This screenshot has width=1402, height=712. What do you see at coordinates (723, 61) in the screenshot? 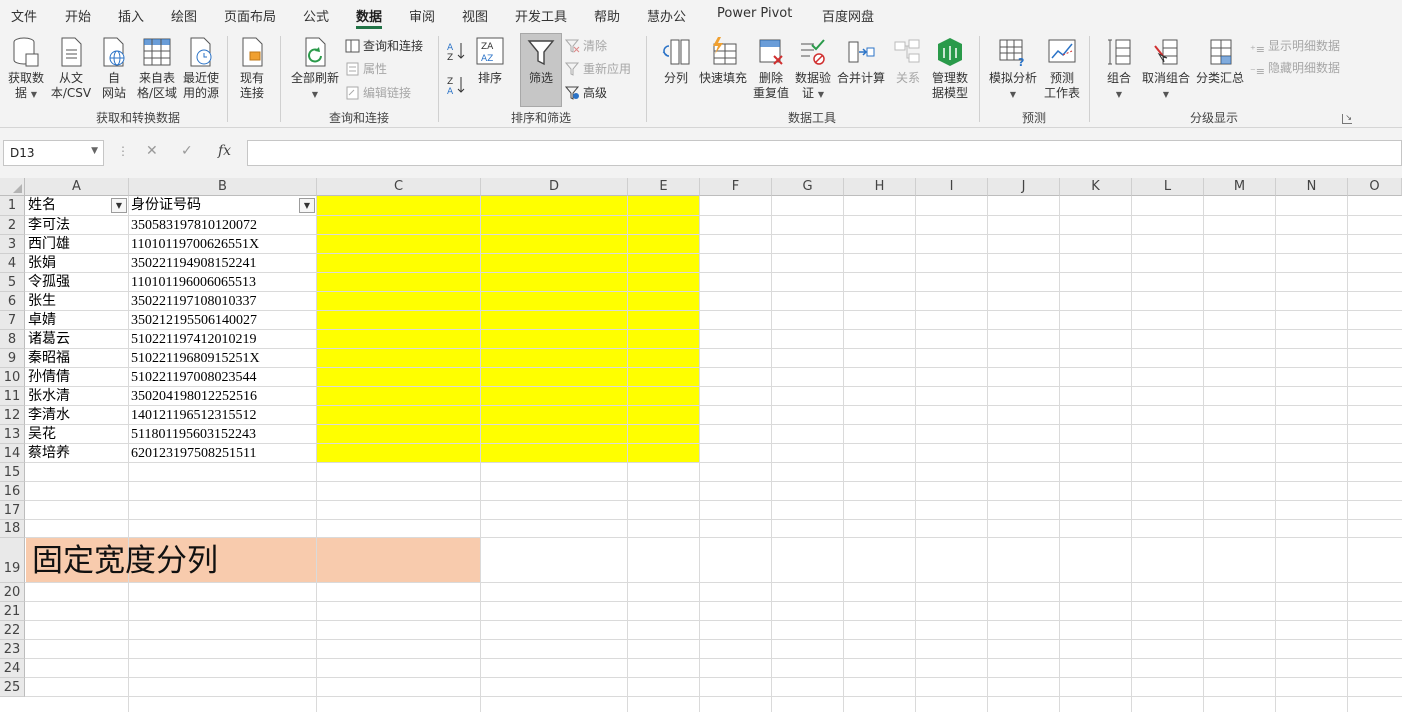
I see `flash-fill-button: 快速填充` at bounding box center [723, 61].